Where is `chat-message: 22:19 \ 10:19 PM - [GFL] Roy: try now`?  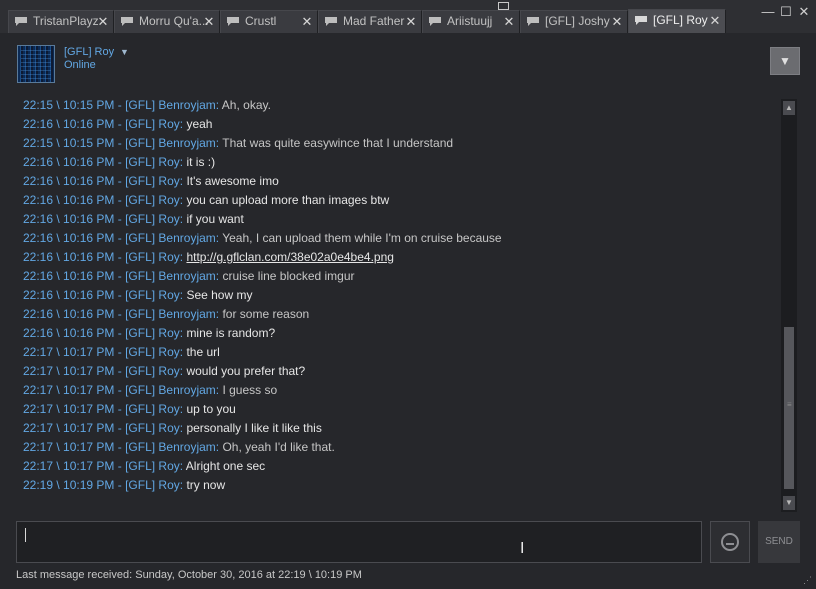 chat-message: 22:19 \ 10:19 PM - [GFL] Roy: try now is located at coordinates (398, 485).